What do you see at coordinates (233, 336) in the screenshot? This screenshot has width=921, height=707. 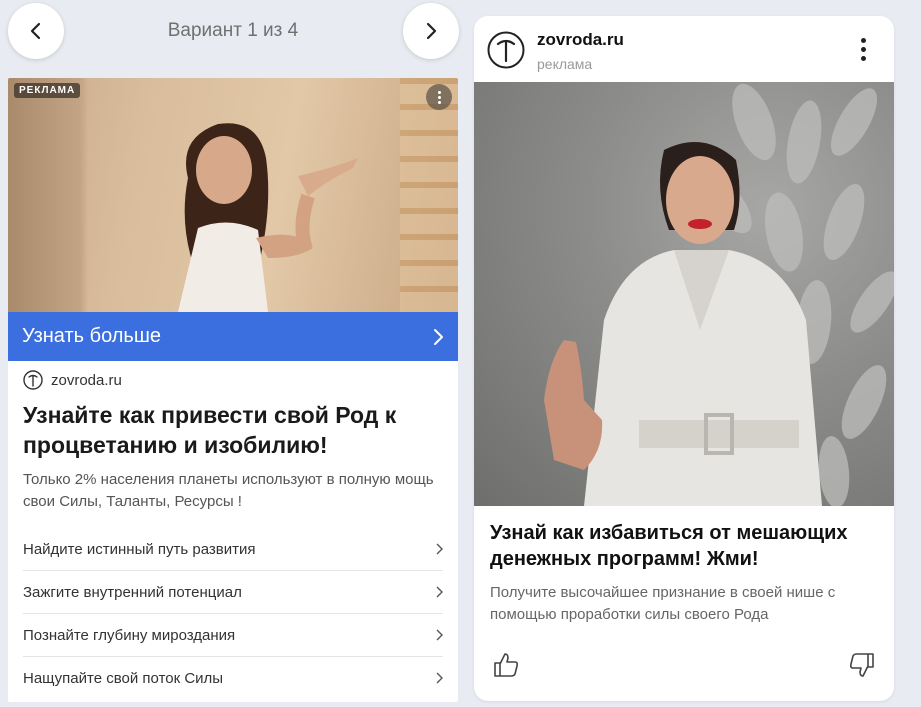 I see `learn-more-button: Узнать больше` at bounding box center [233, 336].